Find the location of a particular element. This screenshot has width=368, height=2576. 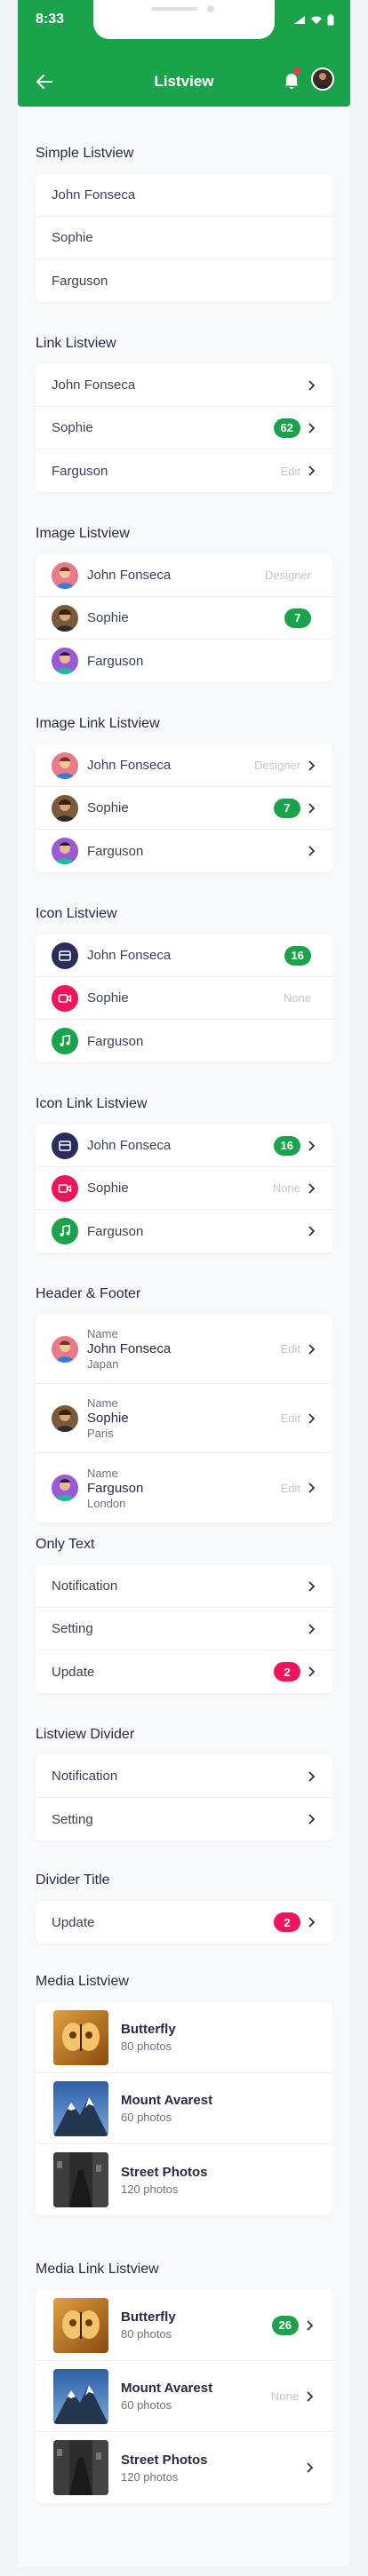

wifi-icon is located at coordinates (316, 20).